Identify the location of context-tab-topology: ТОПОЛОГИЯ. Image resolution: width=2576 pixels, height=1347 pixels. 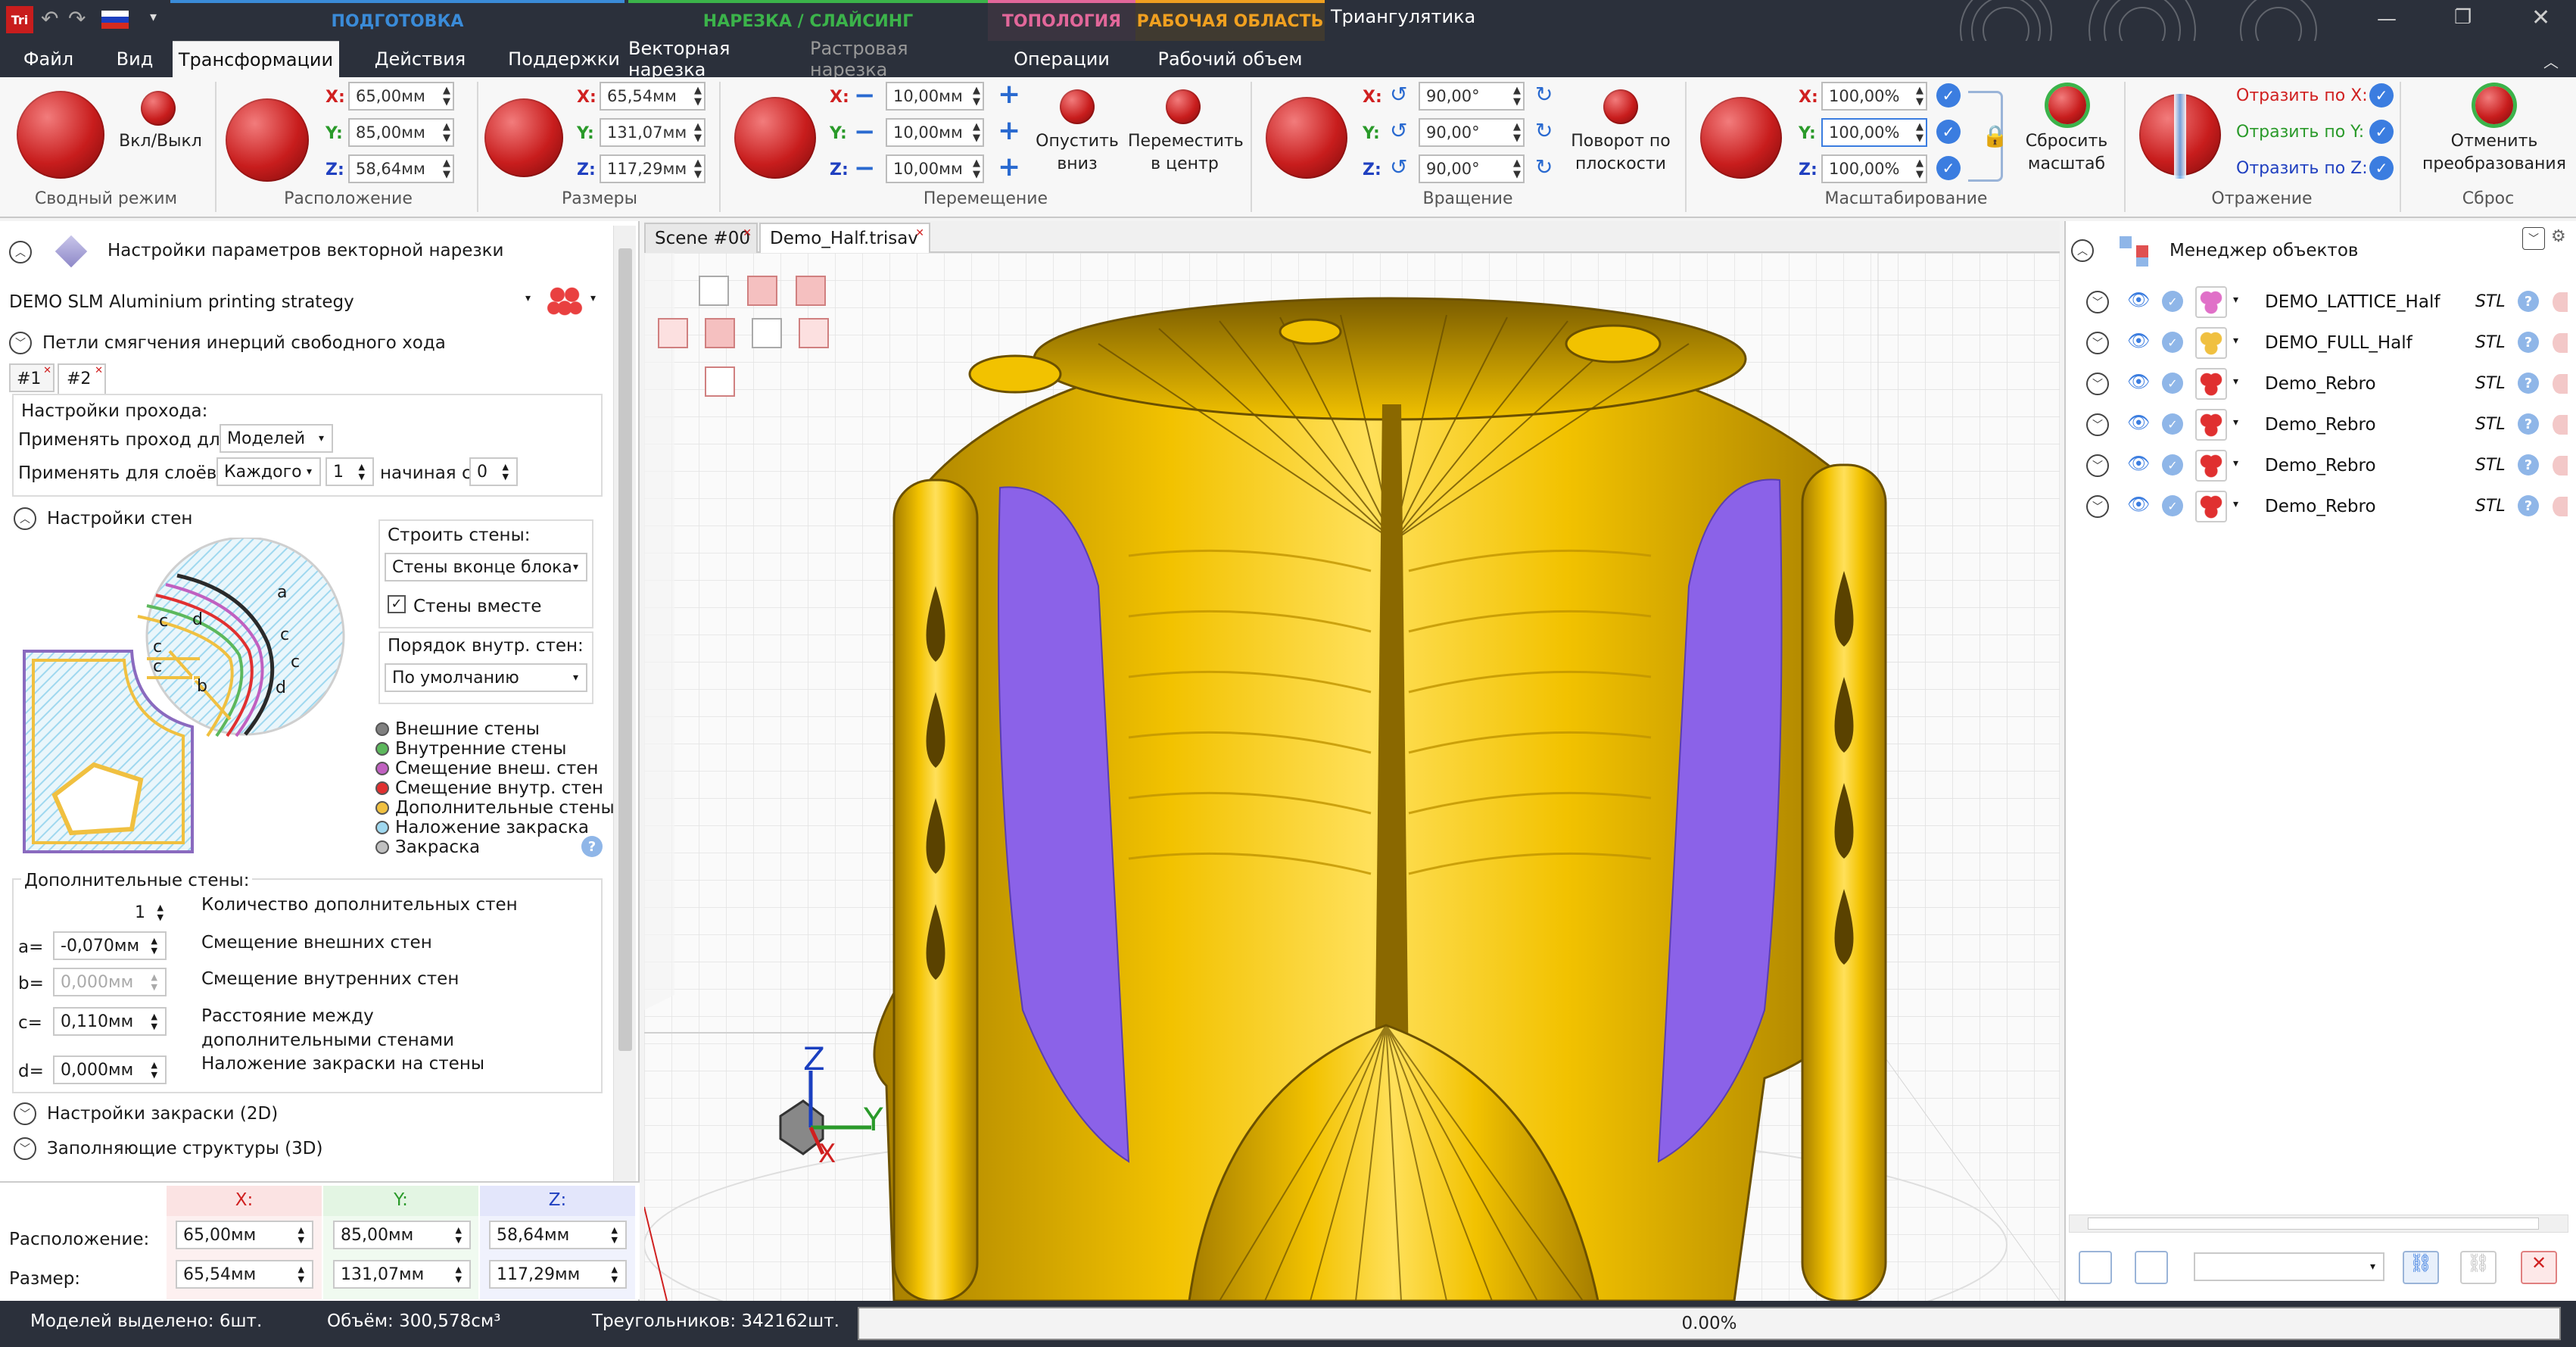
(1061, 20).